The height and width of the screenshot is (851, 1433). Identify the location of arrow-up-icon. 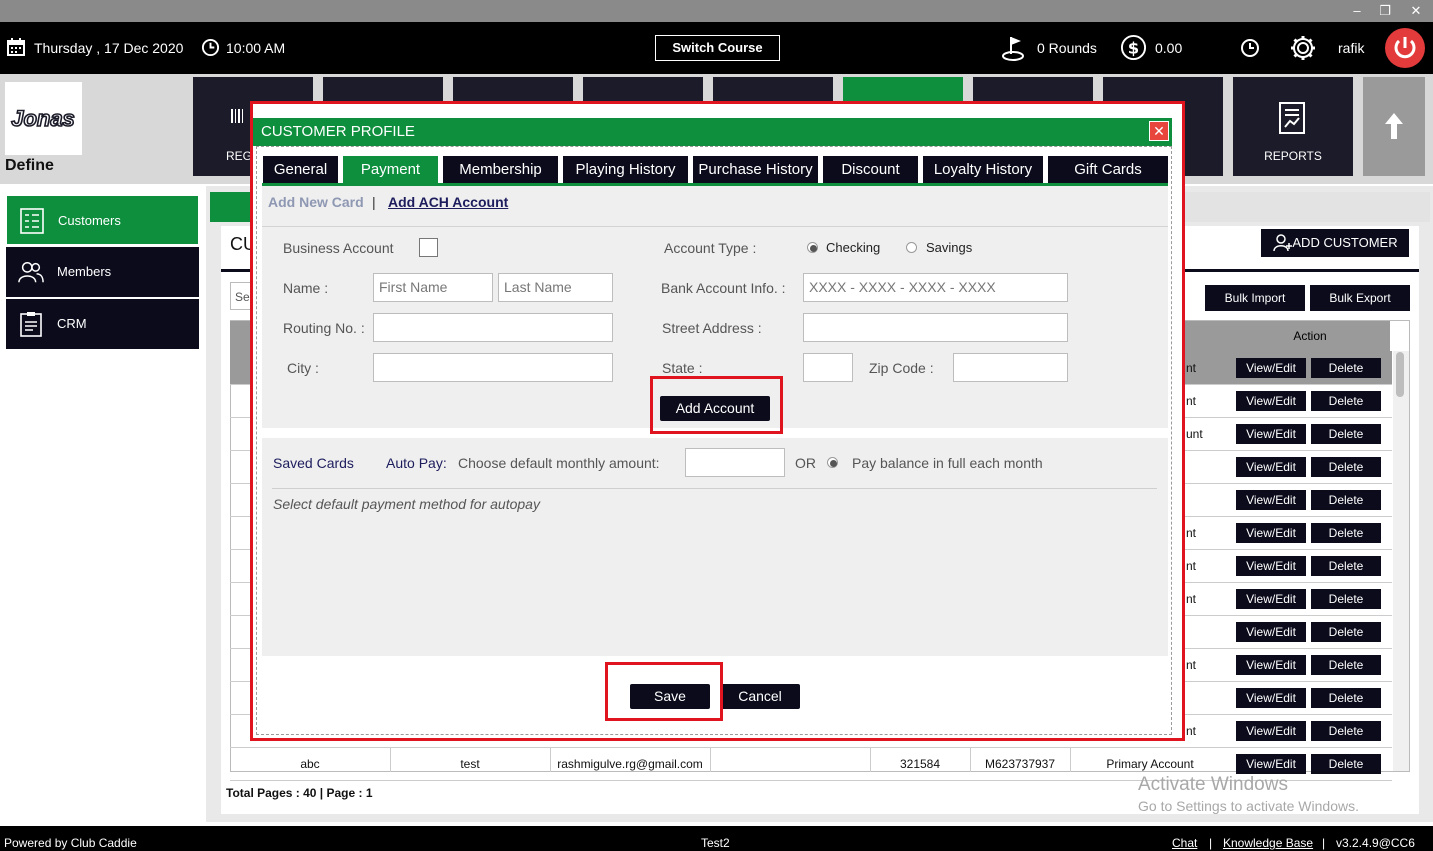
(1394, 126).